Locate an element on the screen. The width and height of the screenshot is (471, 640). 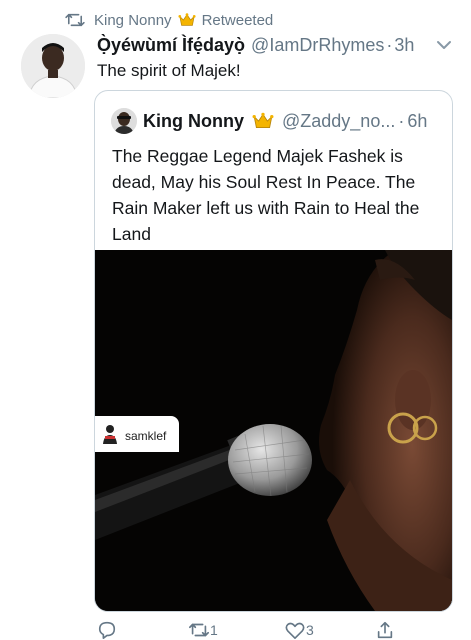
quoted-avatar-image is located at coordinates (124, 121).